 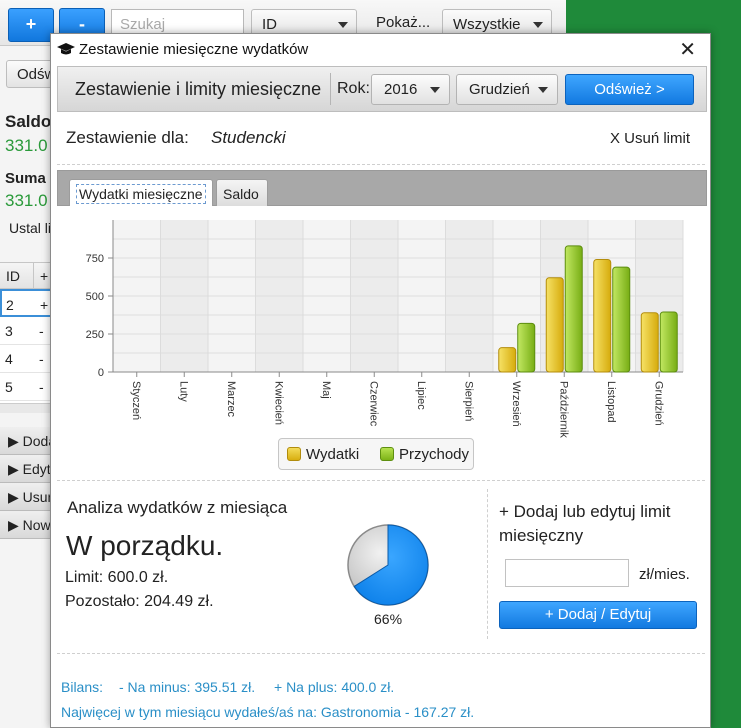 I want to click on cell-id: 2, so click(x=10, y=305).